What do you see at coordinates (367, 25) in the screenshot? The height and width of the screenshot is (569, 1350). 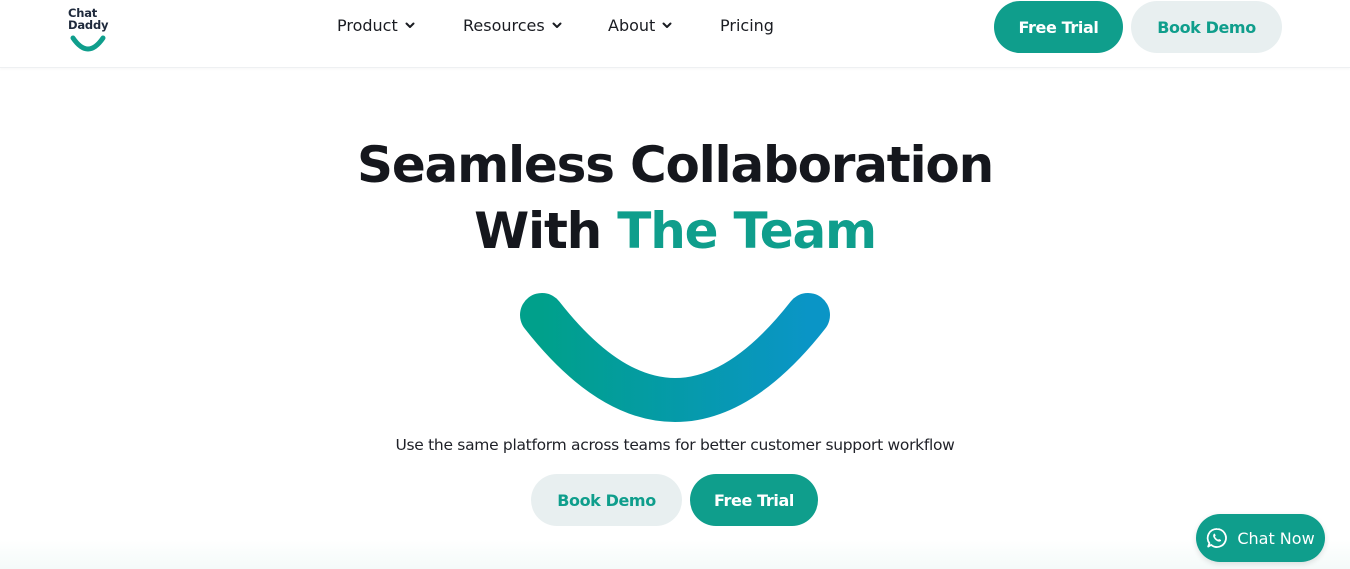 I see `nav-product-label: Product` at bounding box center [367, 25].